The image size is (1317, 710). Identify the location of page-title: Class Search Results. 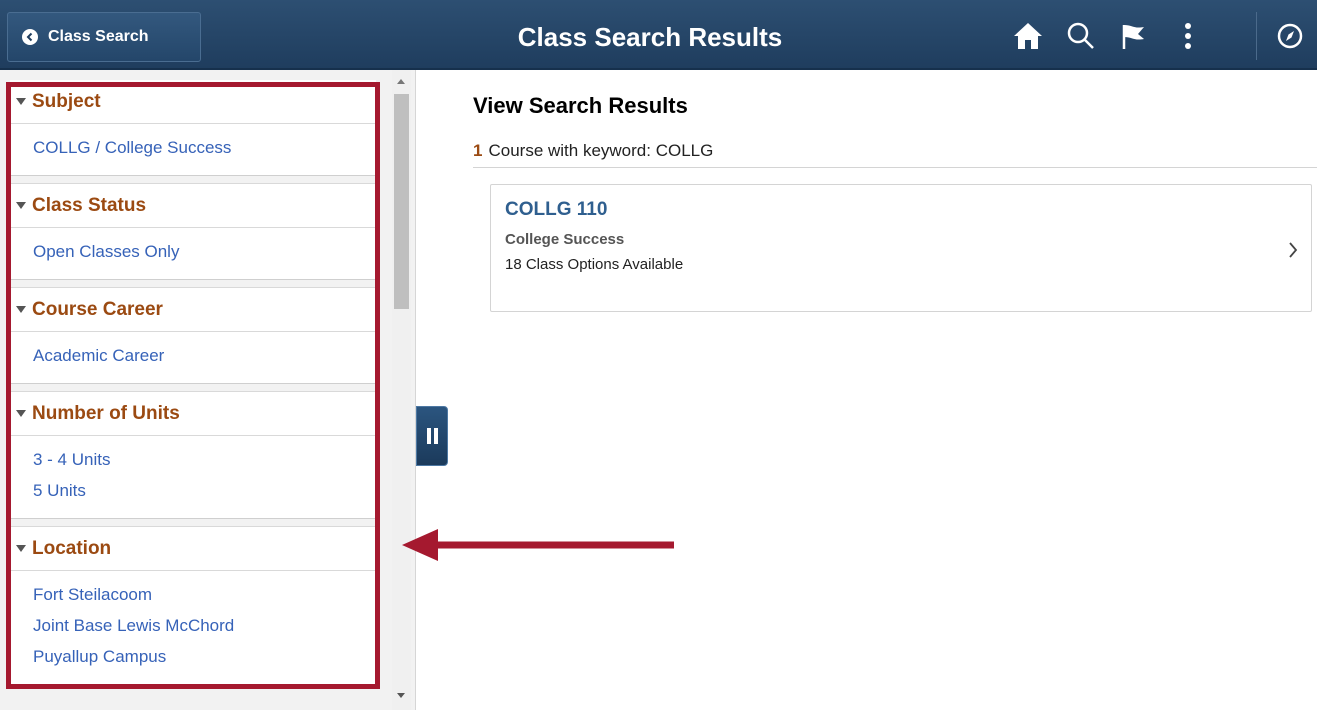
(650, 37).